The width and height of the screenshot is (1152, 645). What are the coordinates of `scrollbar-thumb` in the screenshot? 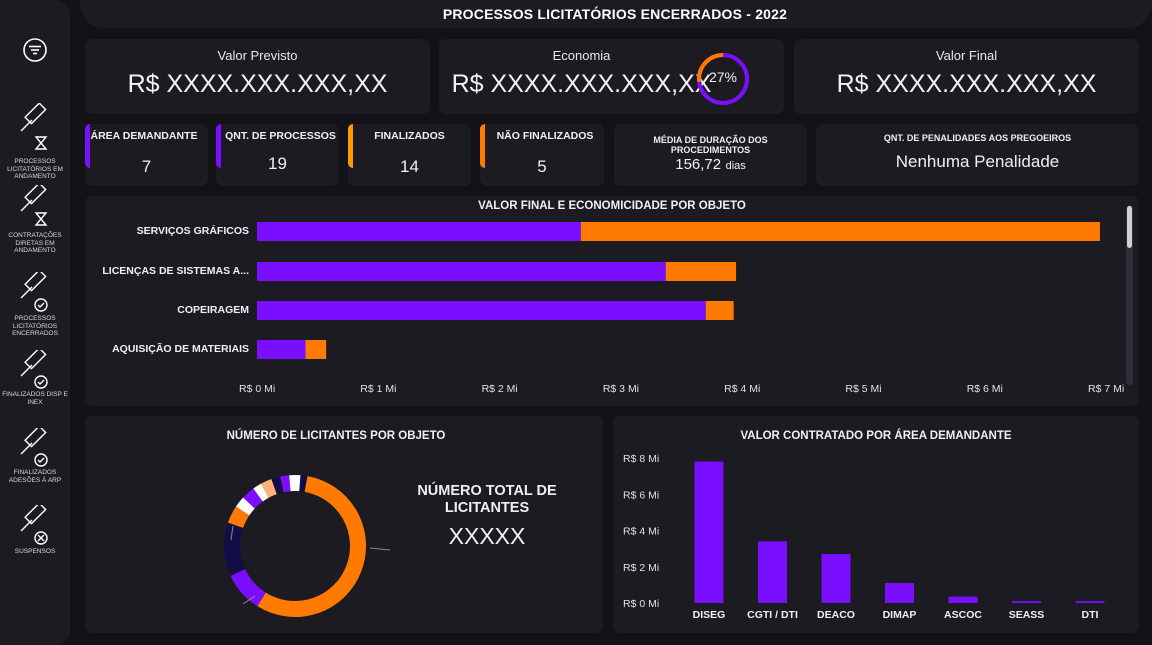 It's located at (1129, 227).